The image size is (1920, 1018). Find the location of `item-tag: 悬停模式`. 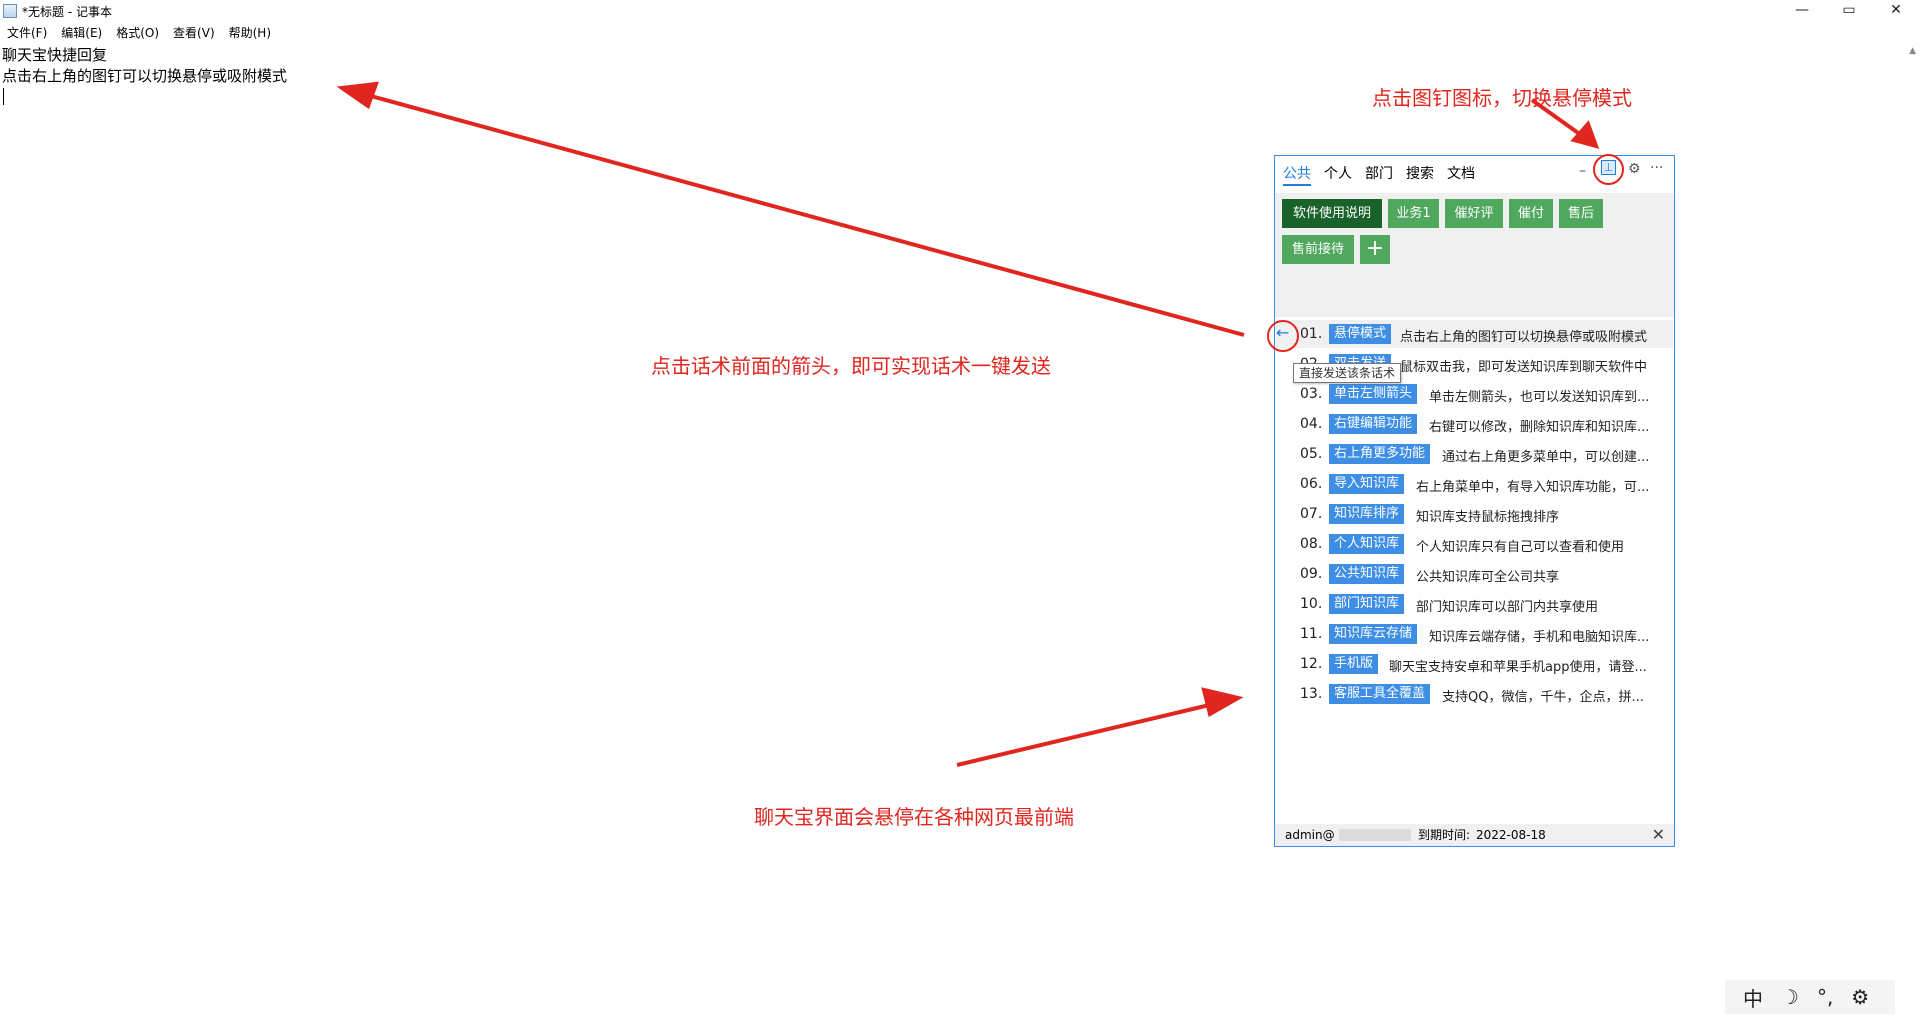

item-tag: 悬停模式 is located at coordinates (1360, 334).